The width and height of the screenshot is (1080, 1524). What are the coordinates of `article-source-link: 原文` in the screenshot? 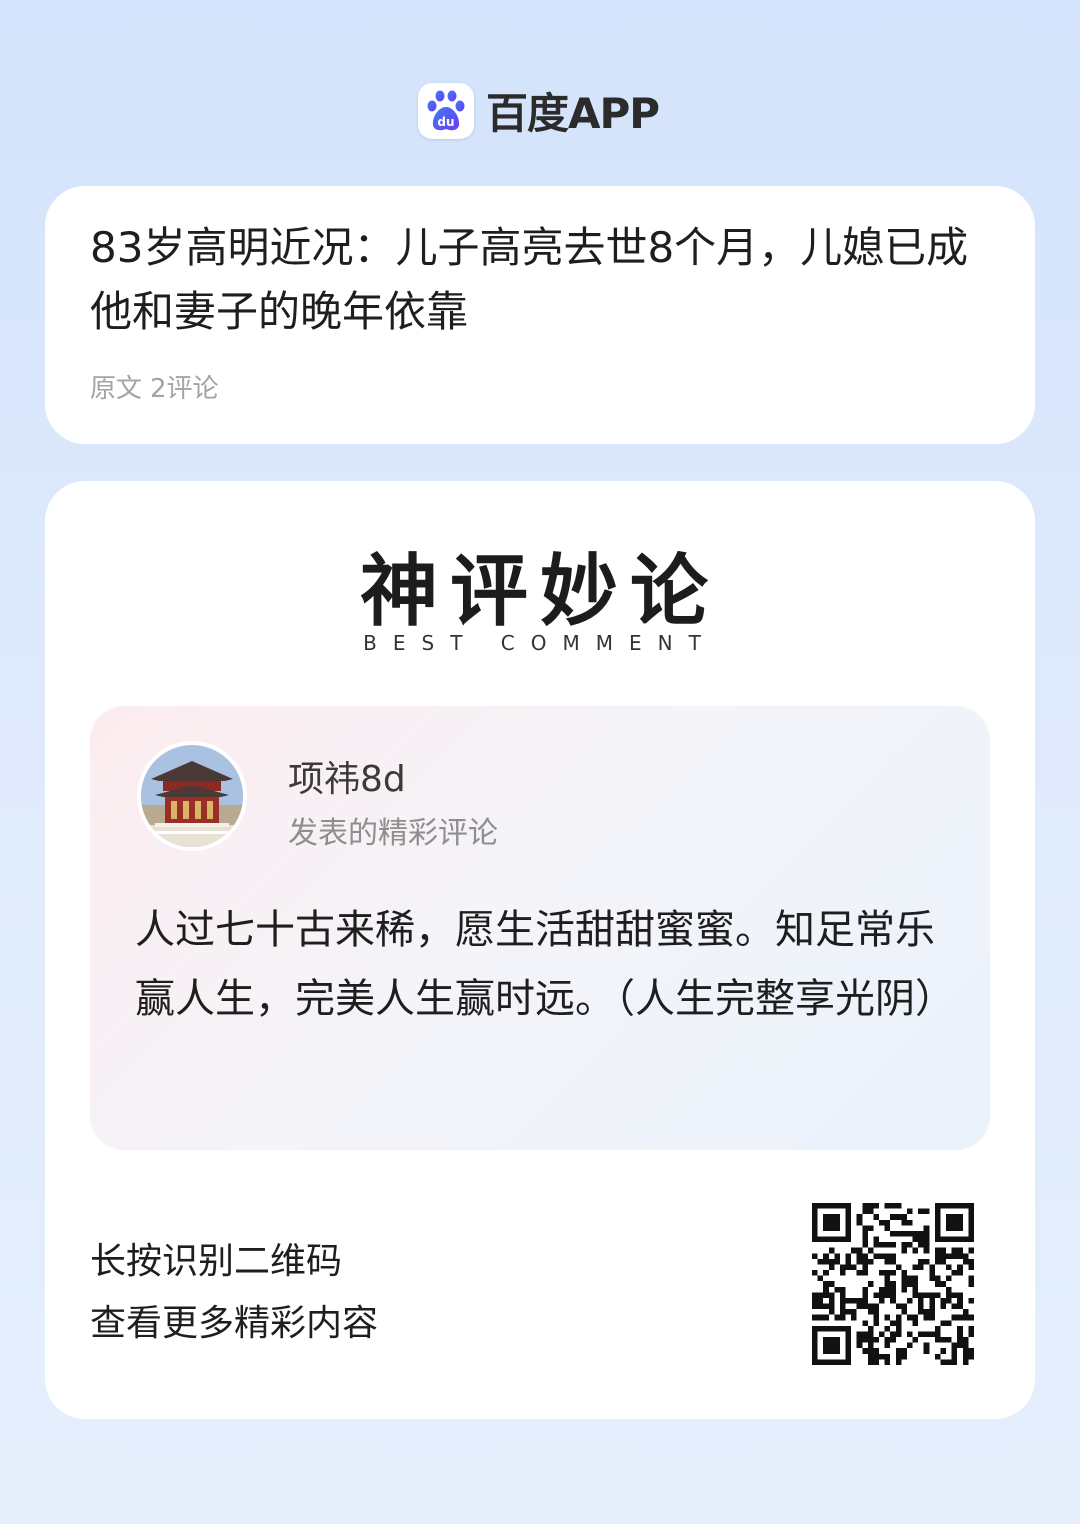 It's located at (116, 389).